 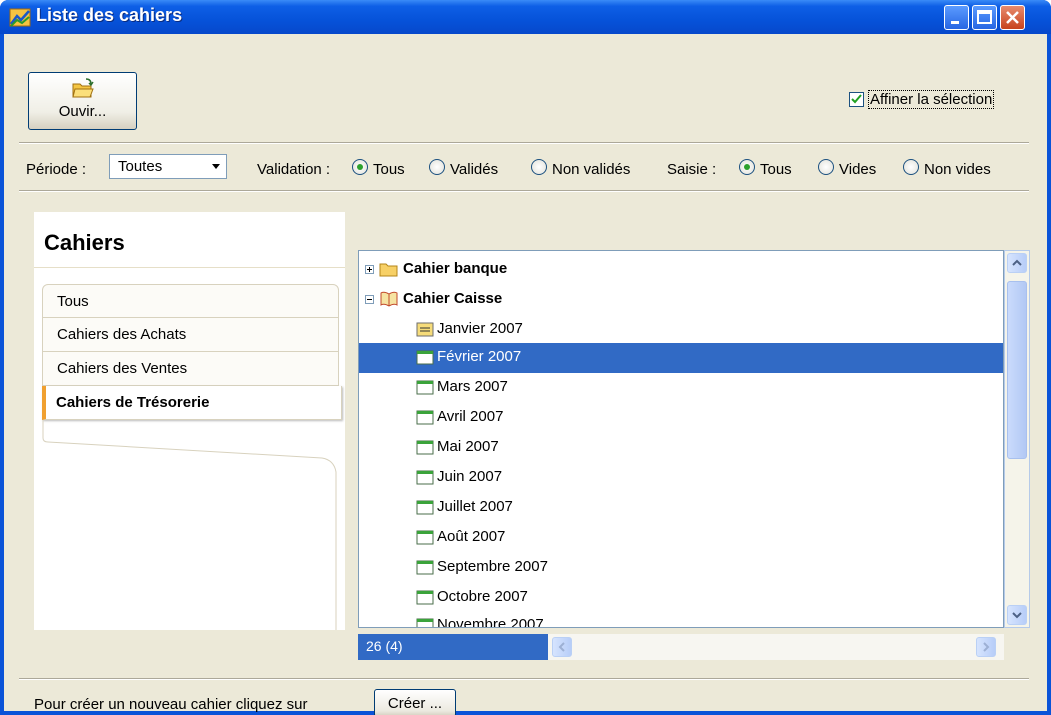 I want to click on saisie-option-vides: Vides, so click(x=857, y=169).